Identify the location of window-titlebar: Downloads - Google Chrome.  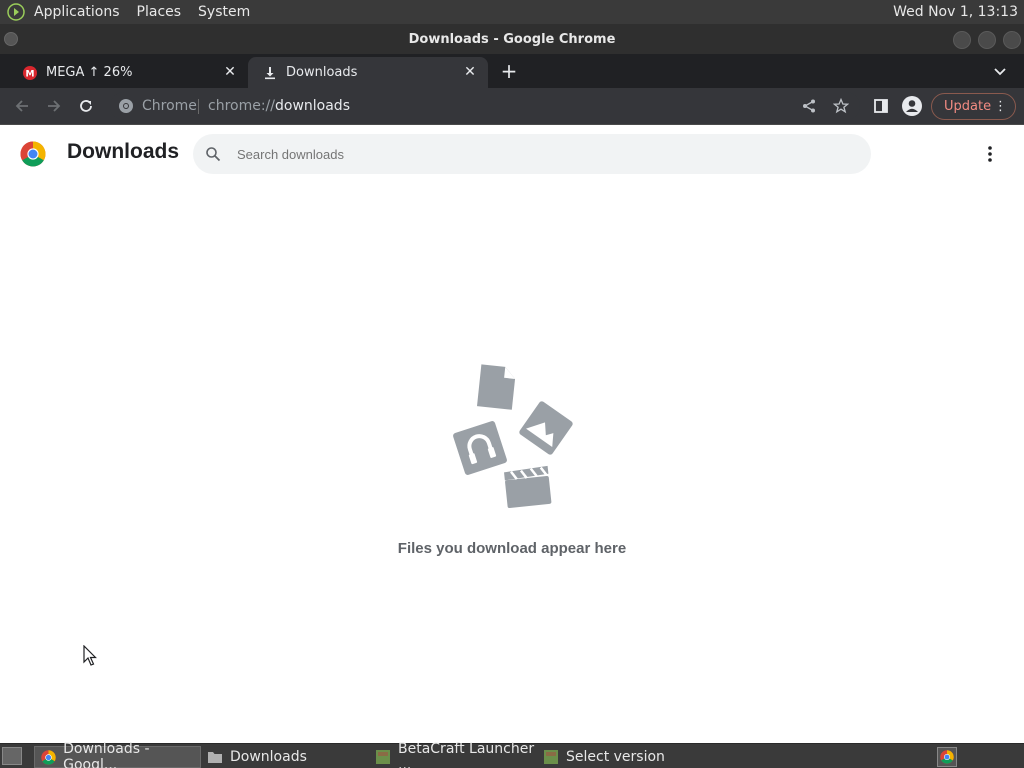
(512, 39).